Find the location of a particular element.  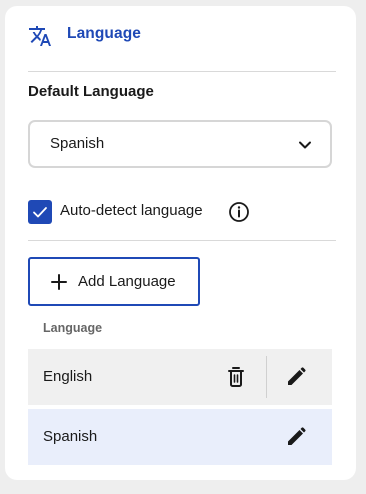

section-divider is located at coordinates (182, 240).